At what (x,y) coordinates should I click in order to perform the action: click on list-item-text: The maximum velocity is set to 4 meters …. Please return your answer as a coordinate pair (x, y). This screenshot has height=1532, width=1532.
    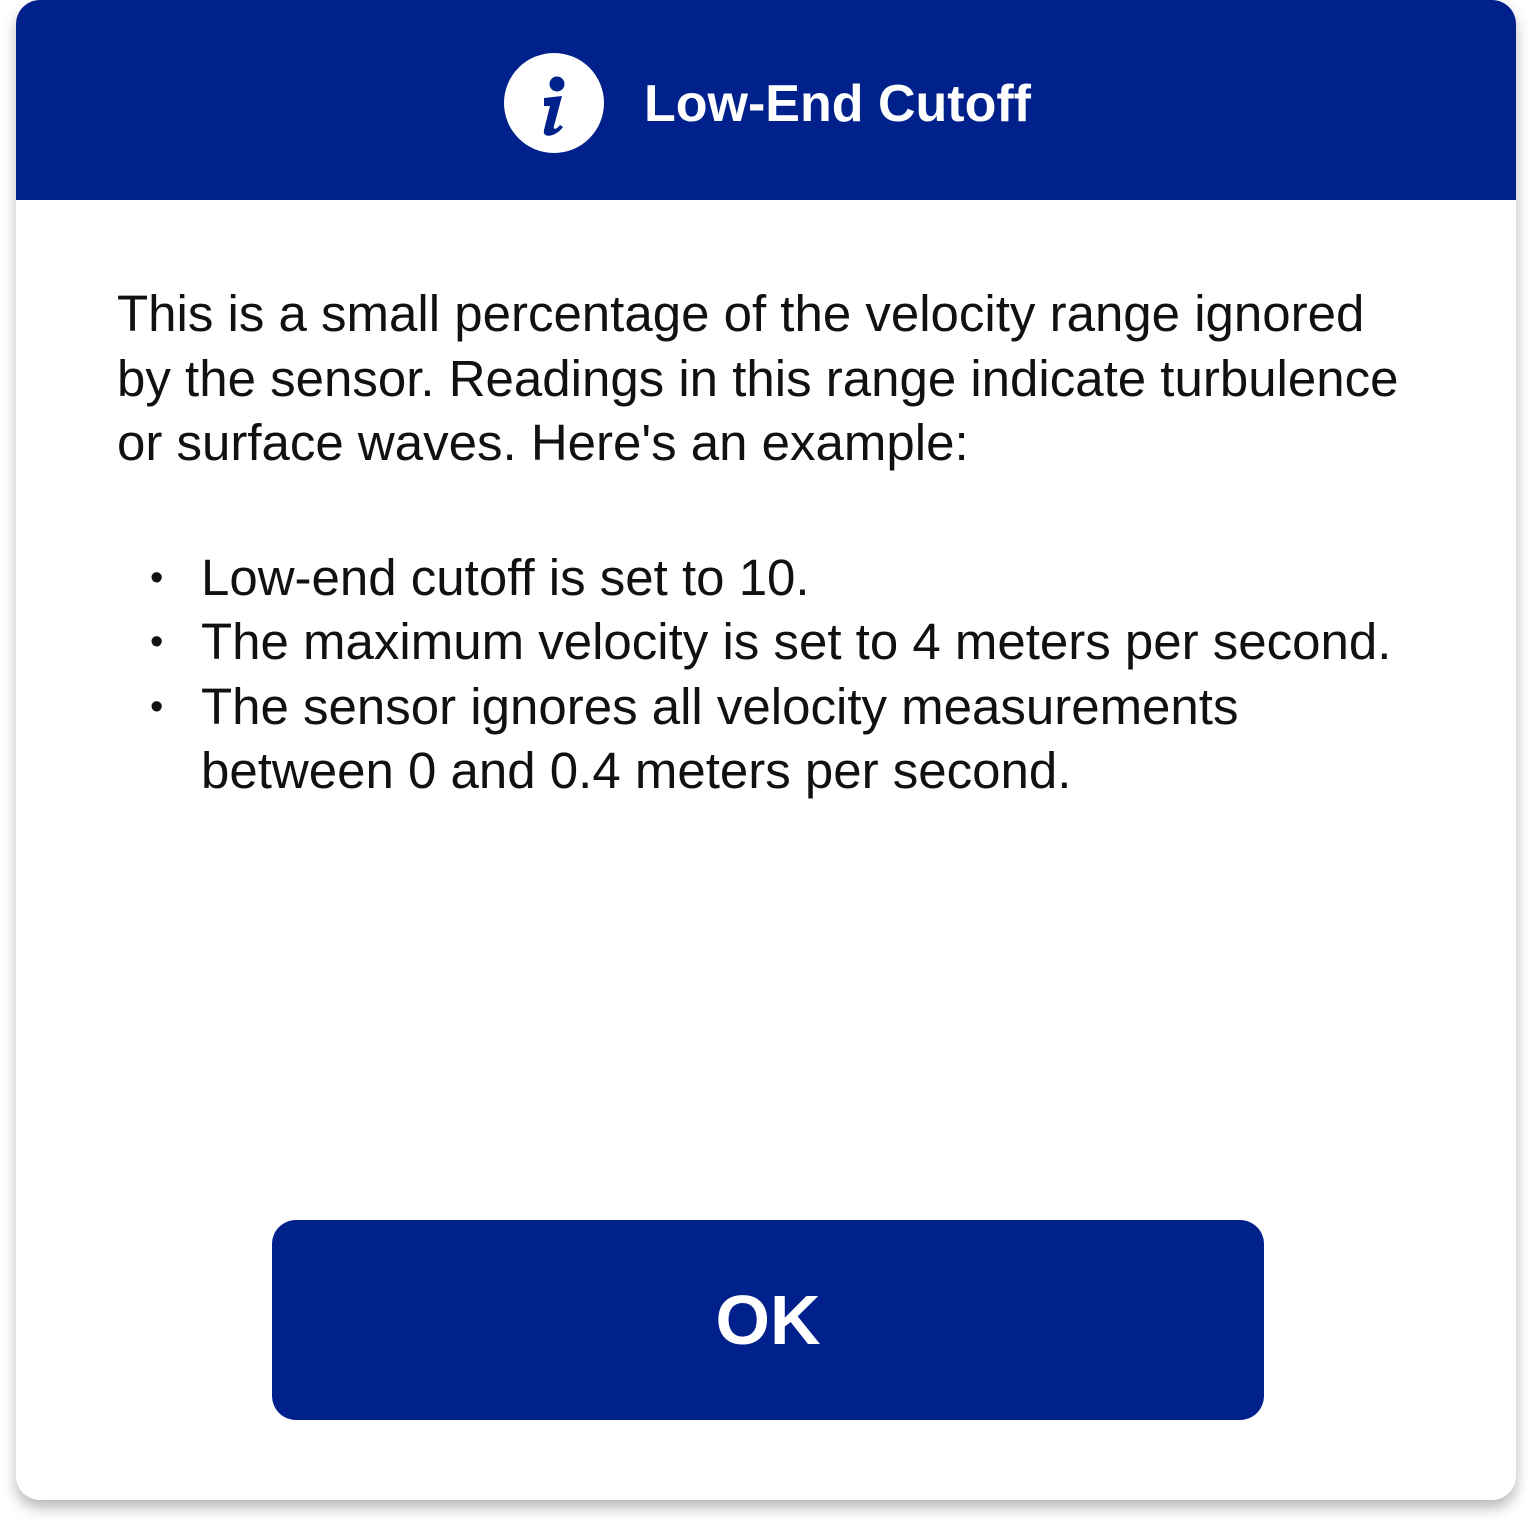
    Looking at the image, I should click on (796, 641).